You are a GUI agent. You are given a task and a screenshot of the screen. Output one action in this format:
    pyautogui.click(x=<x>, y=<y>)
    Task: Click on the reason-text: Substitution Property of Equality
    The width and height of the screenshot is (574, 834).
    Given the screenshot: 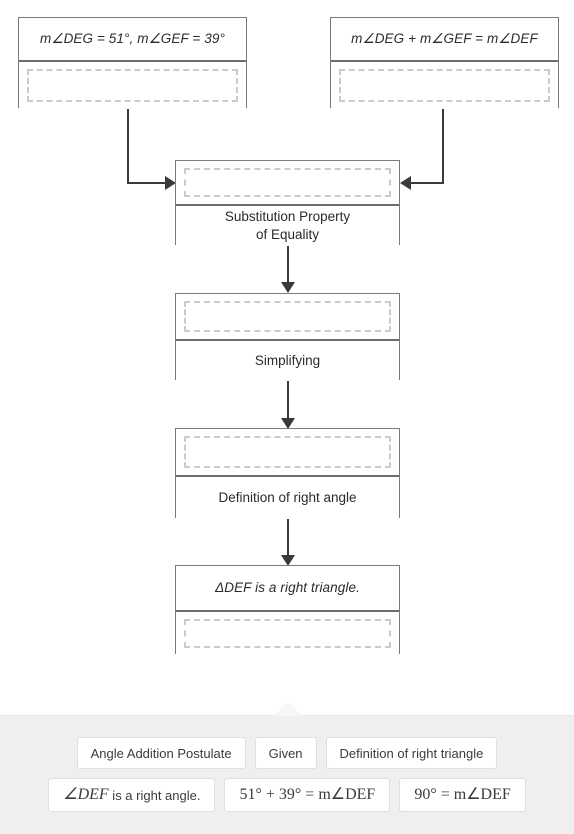 What is the action you would take?
    pyautogui.click(x=287, y=225)
    